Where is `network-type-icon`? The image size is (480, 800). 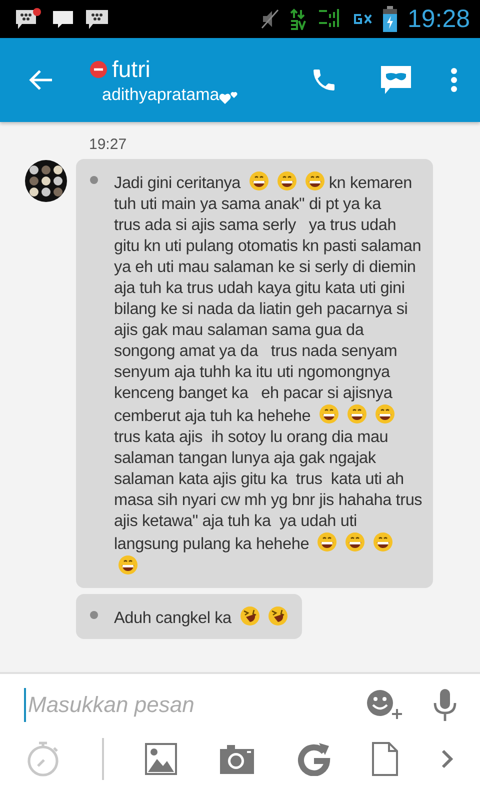 network-type-icon is located at coordinates (363, 19).